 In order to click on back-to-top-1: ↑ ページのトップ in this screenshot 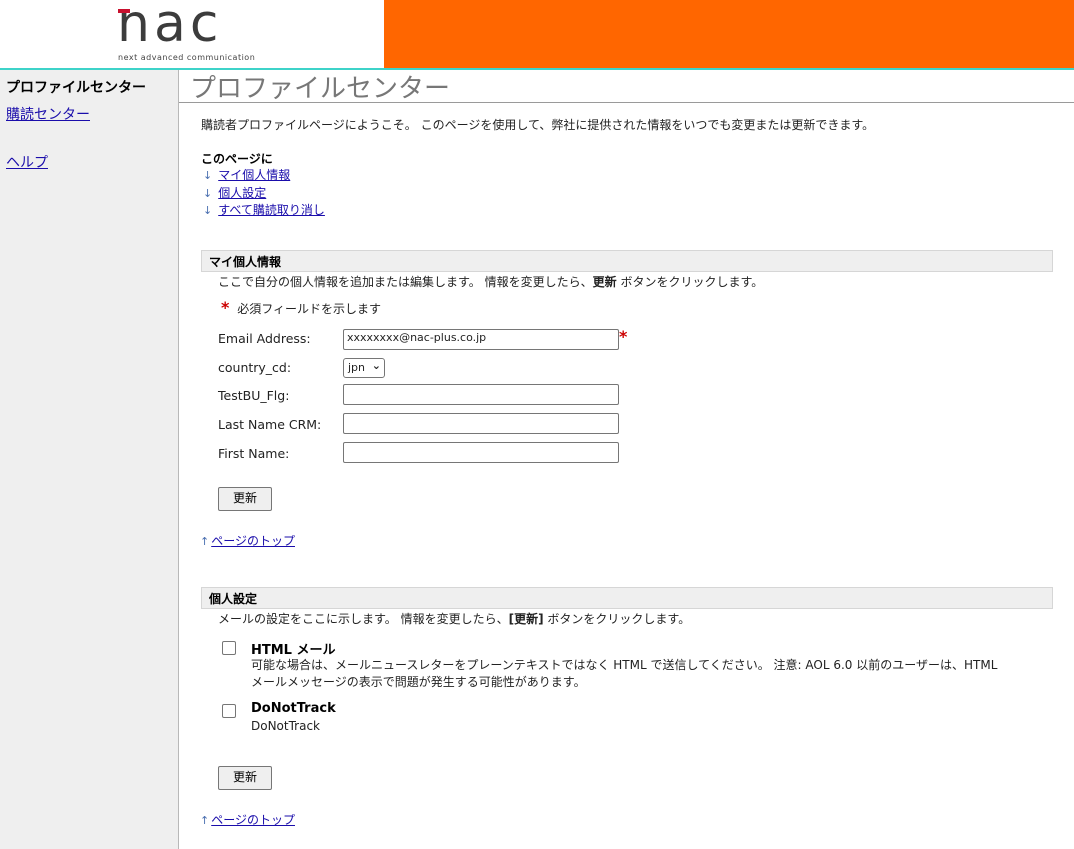, I will do `click(247, 540)`.